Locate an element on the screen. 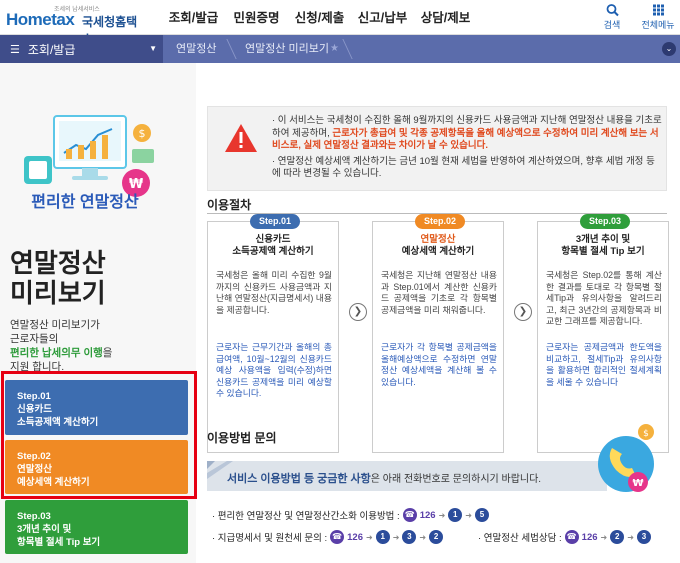 Image resolution: width=680 pixels, height=563 pixels. card-title: 3개년 추이 및 항목별 절세 Tip 보기 is located at coordinates (603, 246).